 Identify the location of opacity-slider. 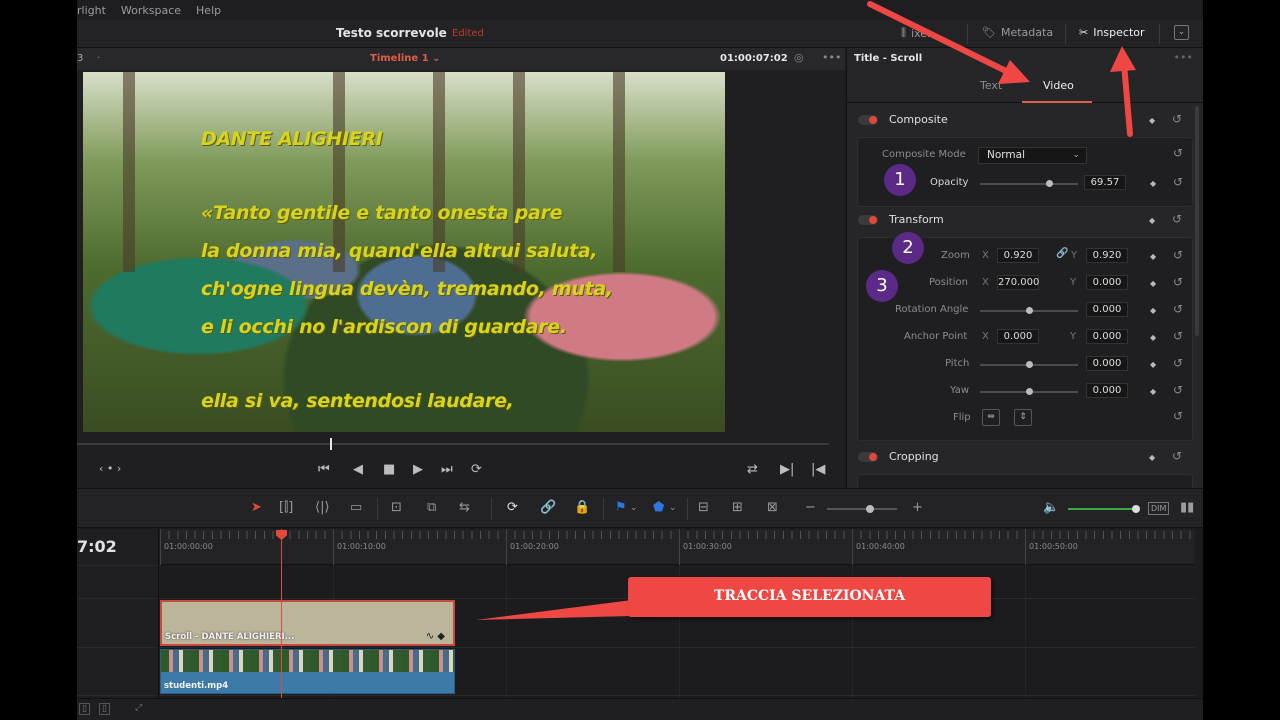
(1029, 184).